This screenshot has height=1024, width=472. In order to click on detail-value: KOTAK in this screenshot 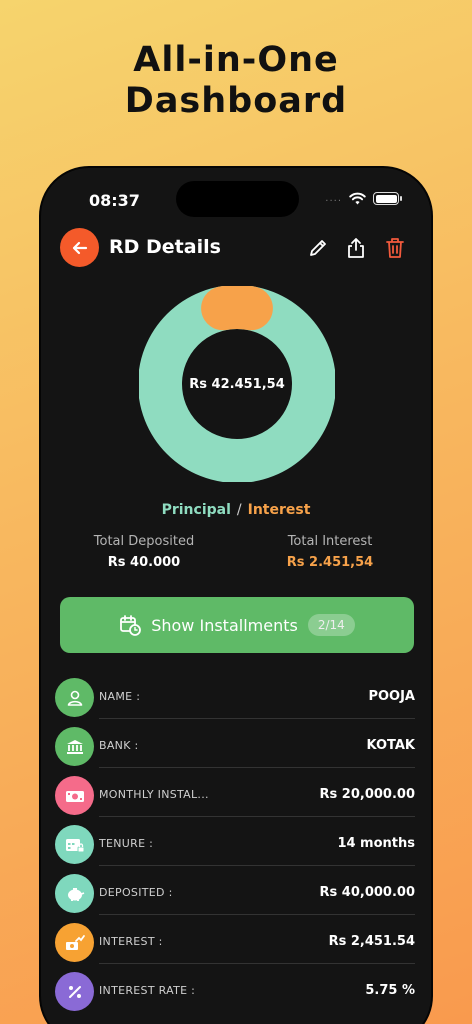, I will do `click(390, 745)`.